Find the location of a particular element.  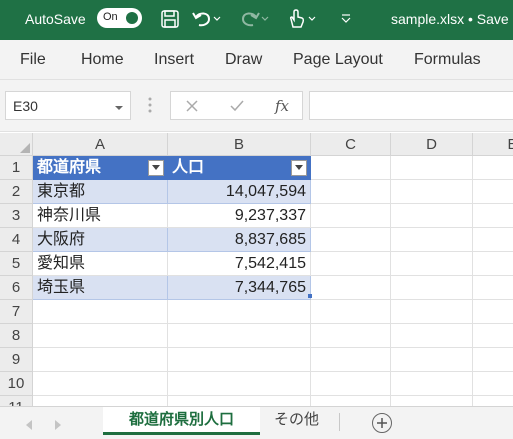

table-cell: 8,837,685 is located at coordinates (239, 240).